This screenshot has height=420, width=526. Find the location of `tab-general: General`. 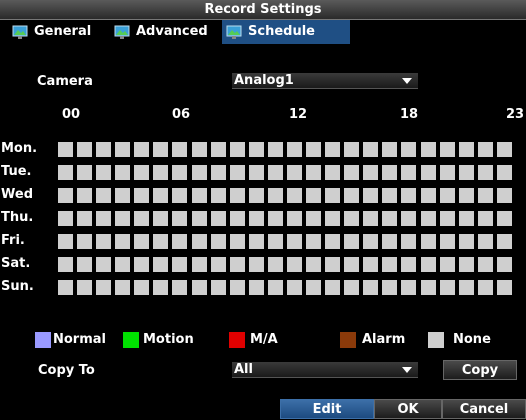

tab-general: General is located at coordinates (60, 32).